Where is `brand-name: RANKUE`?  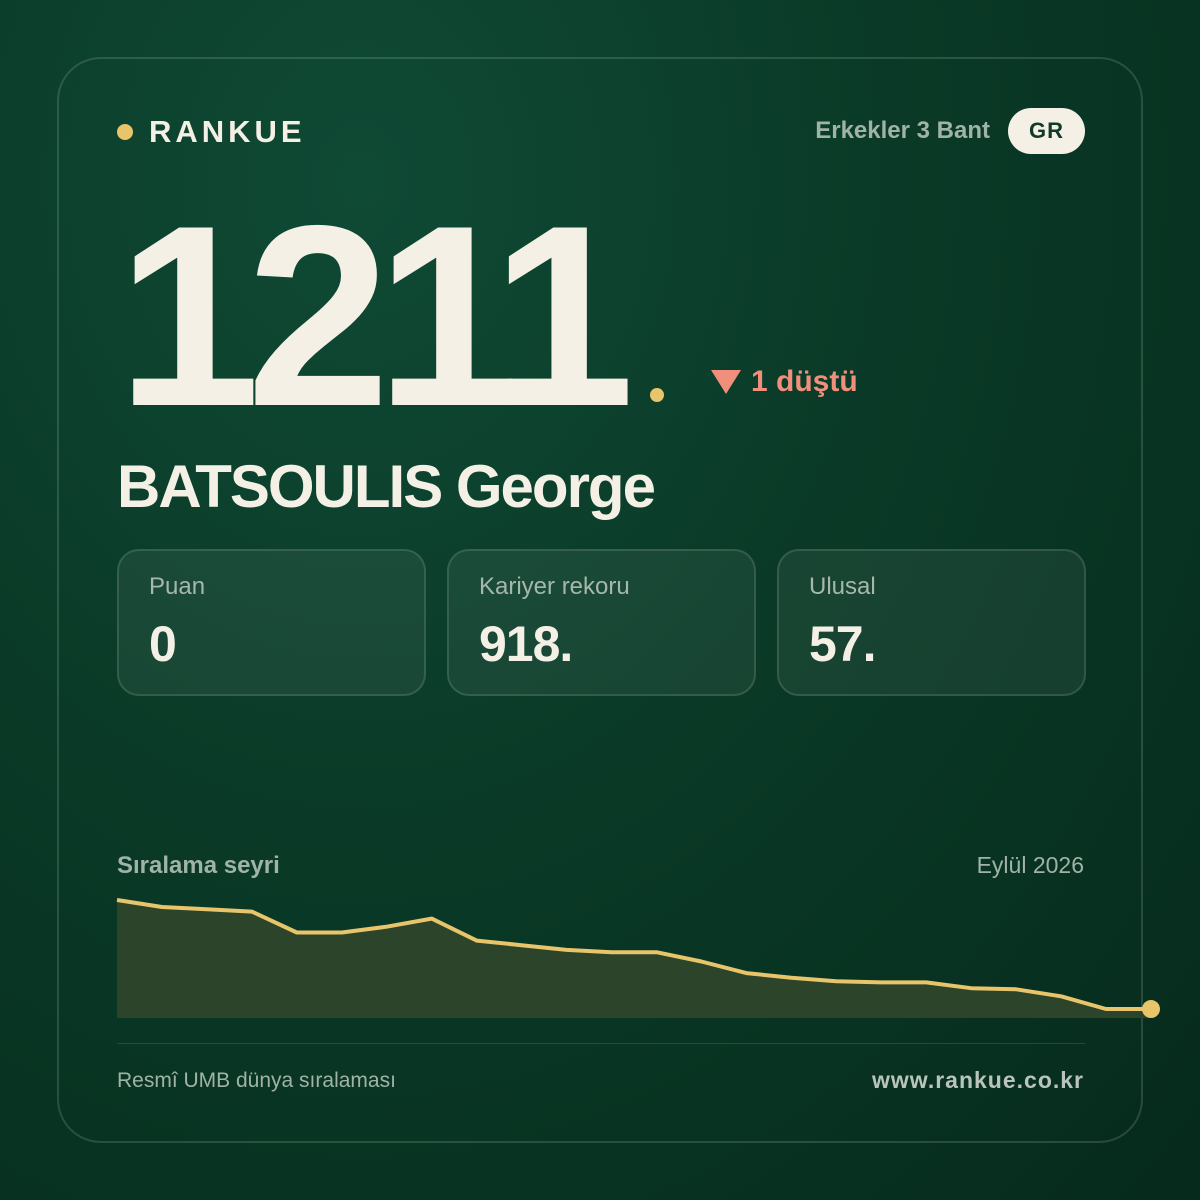
brand-name: RANKUE is located at coordinates (227, 131).